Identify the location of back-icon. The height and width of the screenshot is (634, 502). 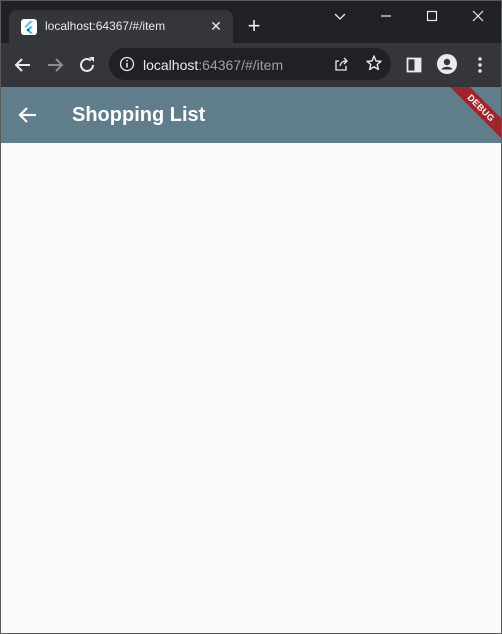
(23, 65).